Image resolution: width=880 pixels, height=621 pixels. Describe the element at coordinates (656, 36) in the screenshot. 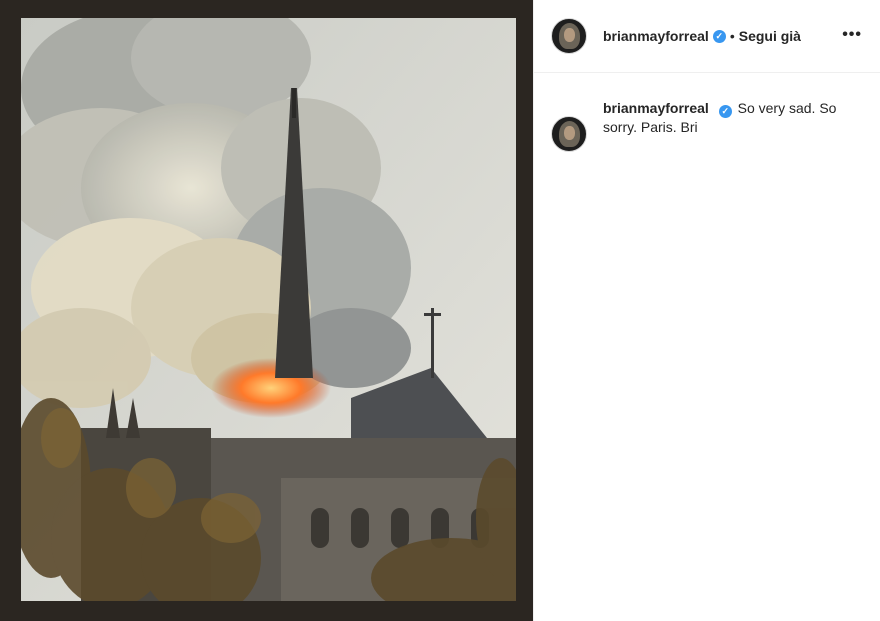

I see `author-username-link: brianmayforreal` at that location.